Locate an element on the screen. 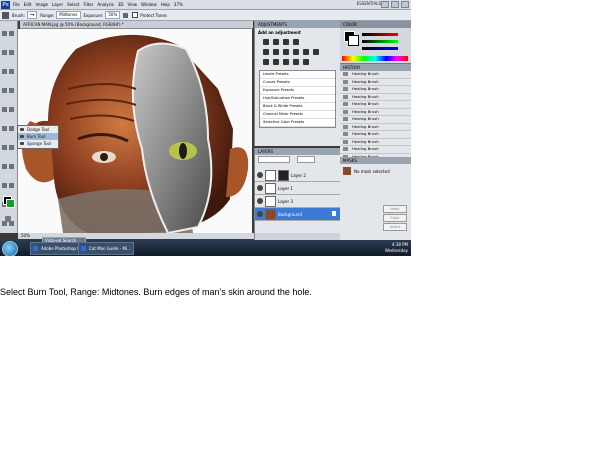 The image size is (600, 463). tool-preset-icon is located at coordinates (5, 15).